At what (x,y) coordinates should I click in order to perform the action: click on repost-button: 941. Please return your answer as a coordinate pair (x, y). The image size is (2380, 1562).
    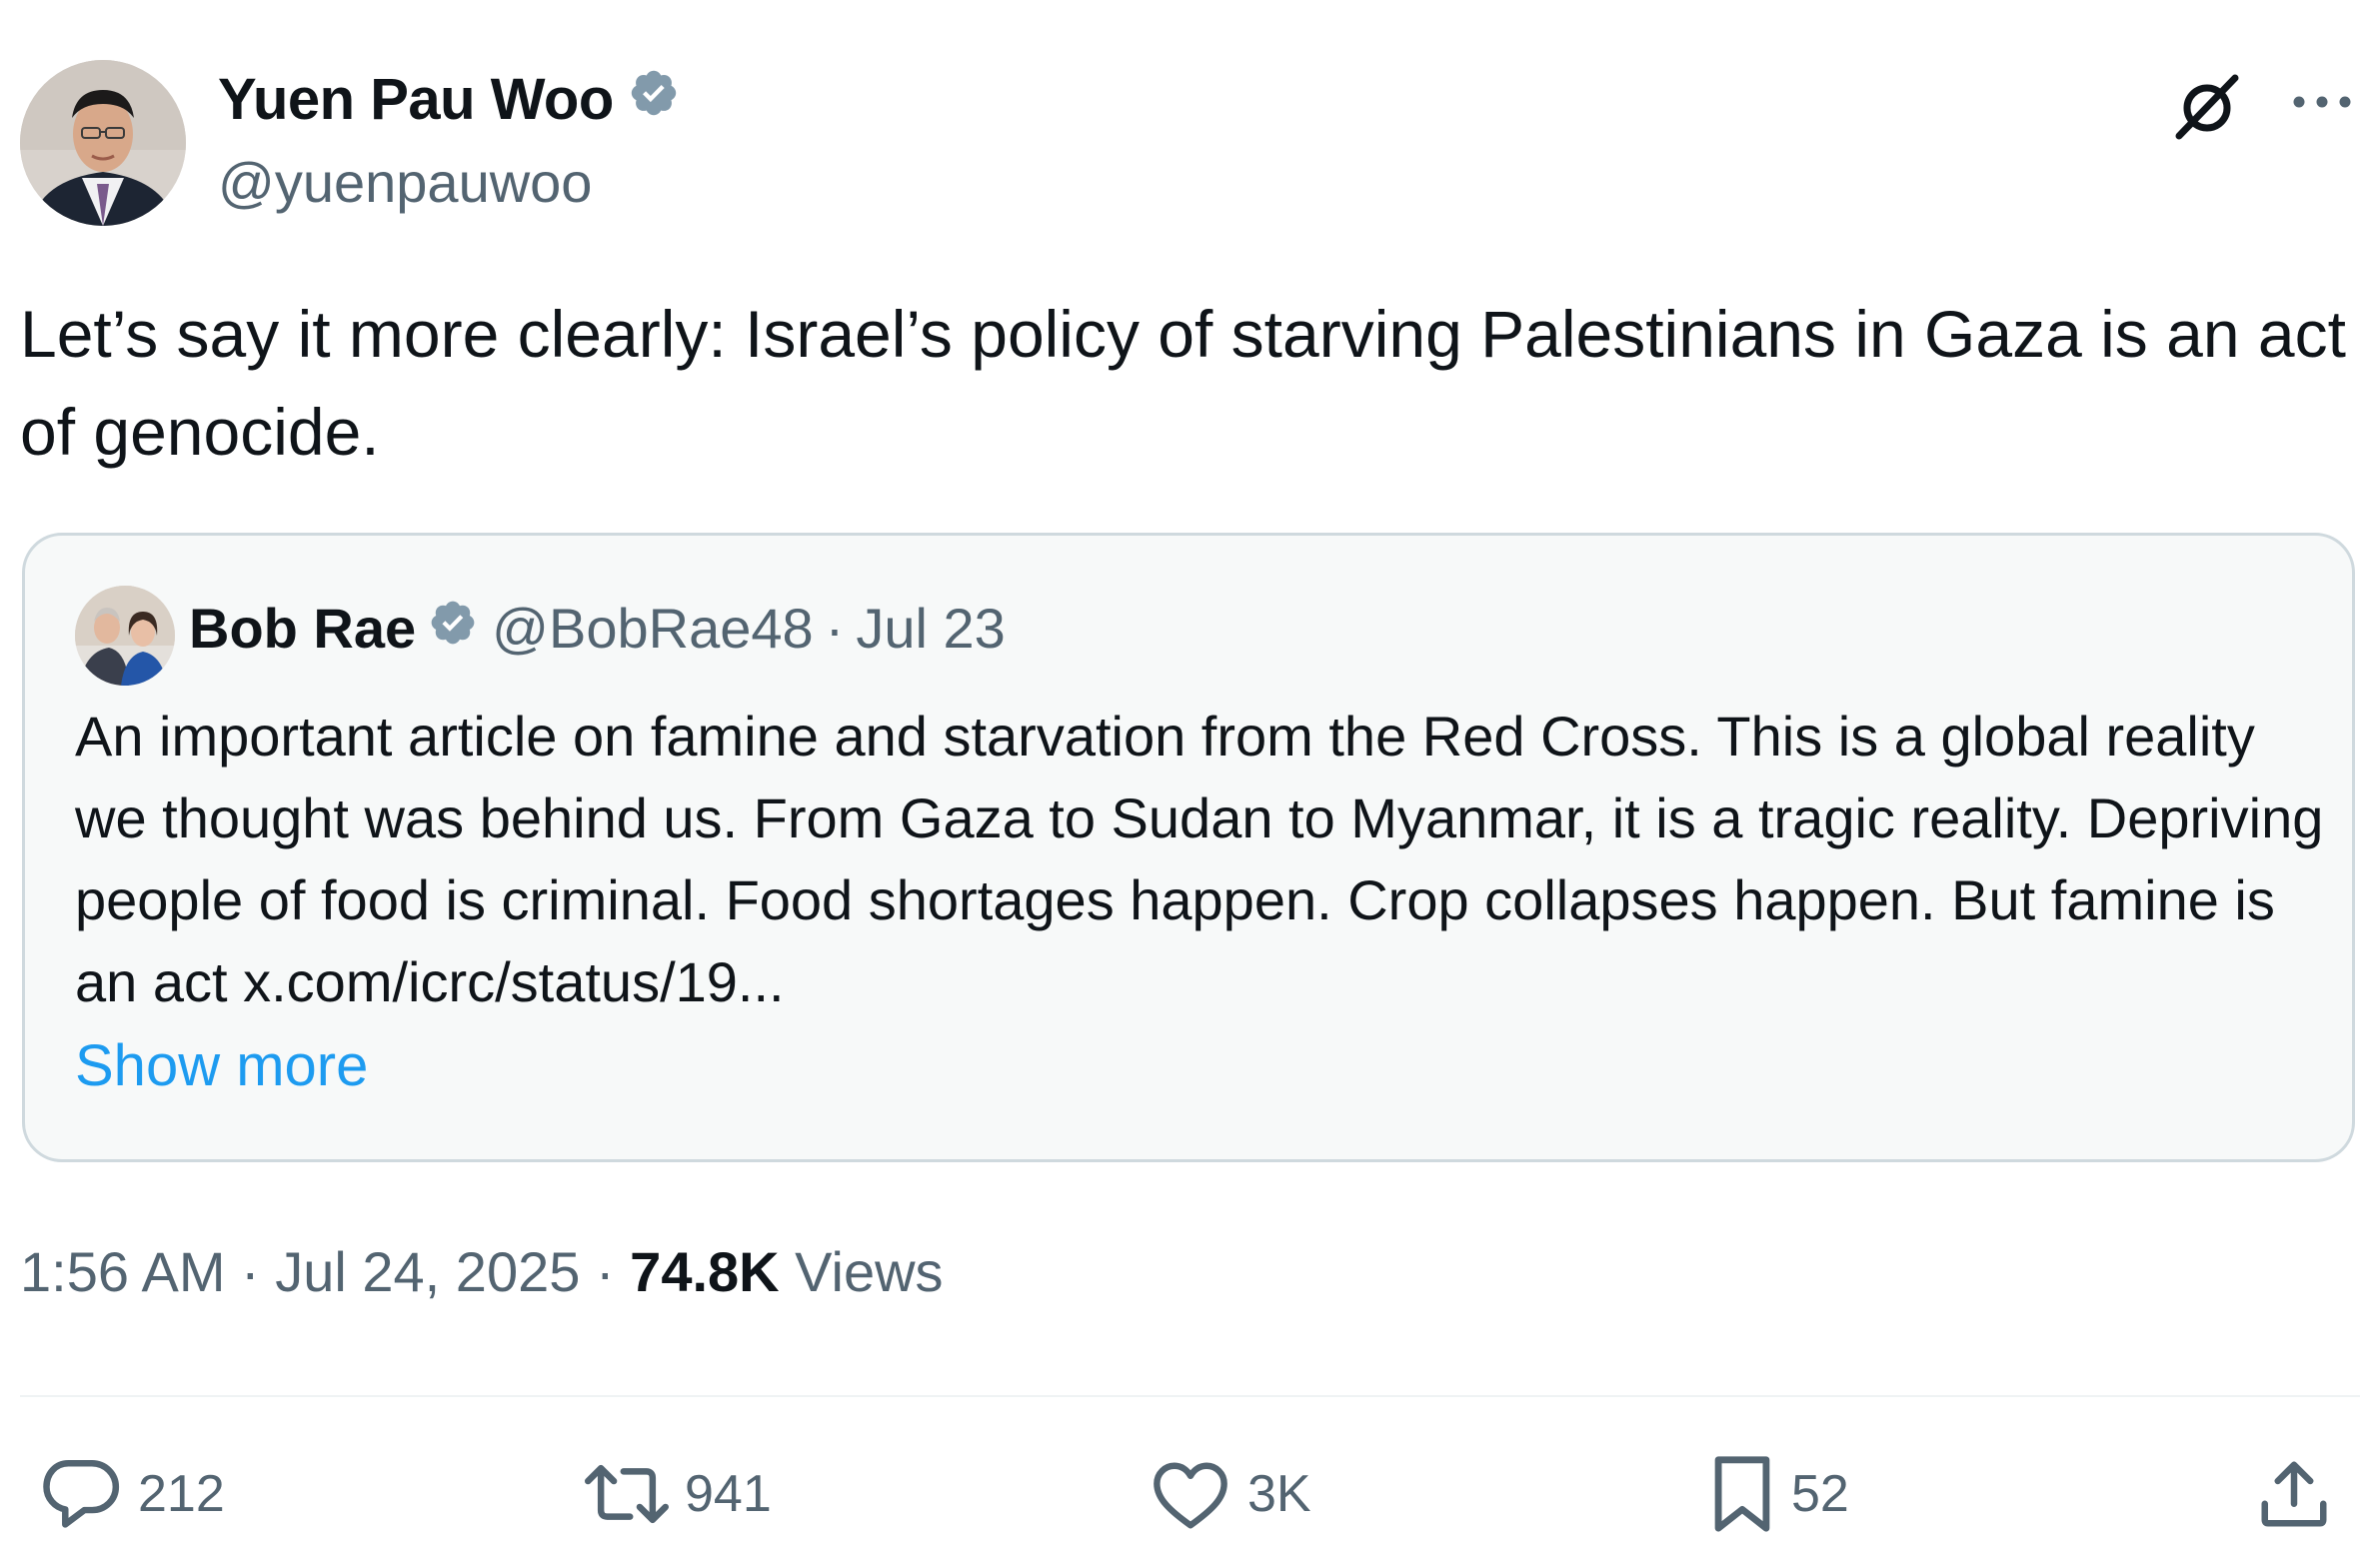
    Looking at the image, I should click on (678, 1494).